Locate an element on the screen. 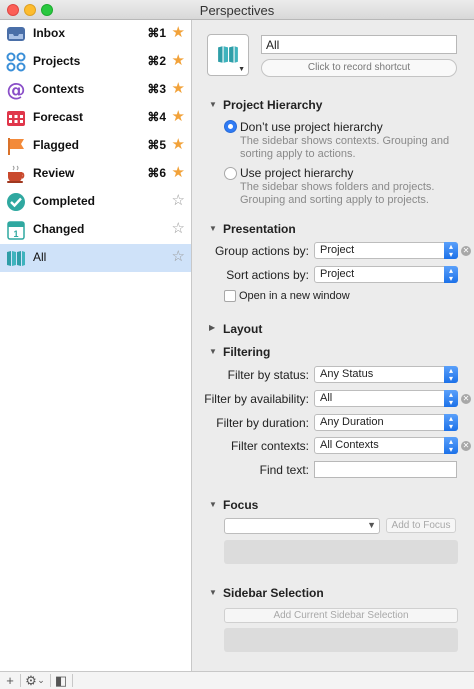 Image resolution: width=474 pixels, height=689 pixels. sidebar-toggle-icon: ◧ is located at coordinates (61, 680).